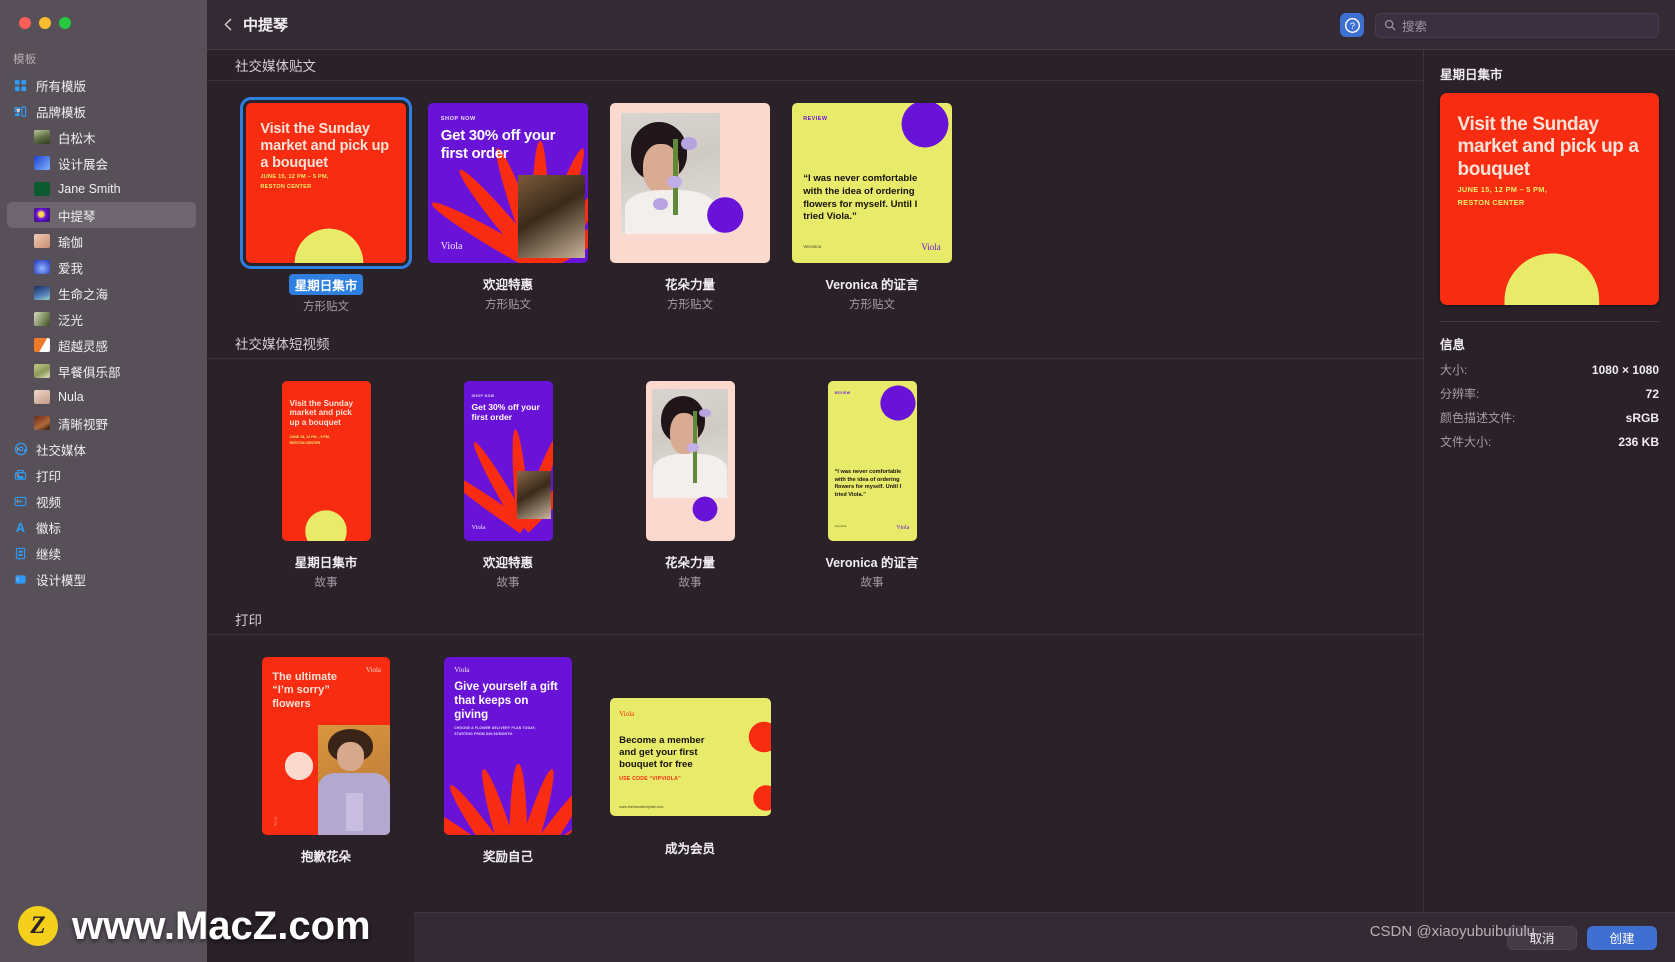 This screenshot has height=962, width=1675. Describe the element at coordinates (103, 553) in the screenshot. I see `sidebar-item-continue: 继续` at that location.